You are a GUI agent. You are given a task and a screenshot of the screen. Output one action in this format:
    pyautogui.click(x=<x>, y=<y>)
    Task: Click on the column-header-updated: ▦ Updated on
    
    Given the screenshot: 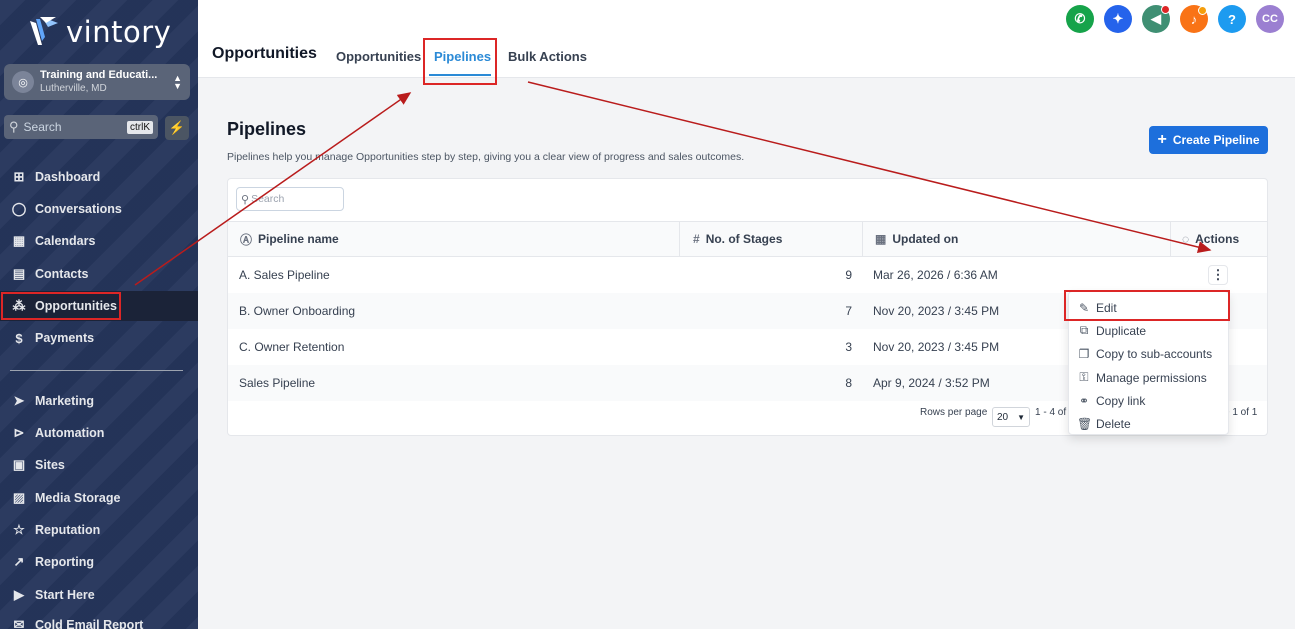 What is the action you would take?
    pyautogui.click(x=916, y=239)
    